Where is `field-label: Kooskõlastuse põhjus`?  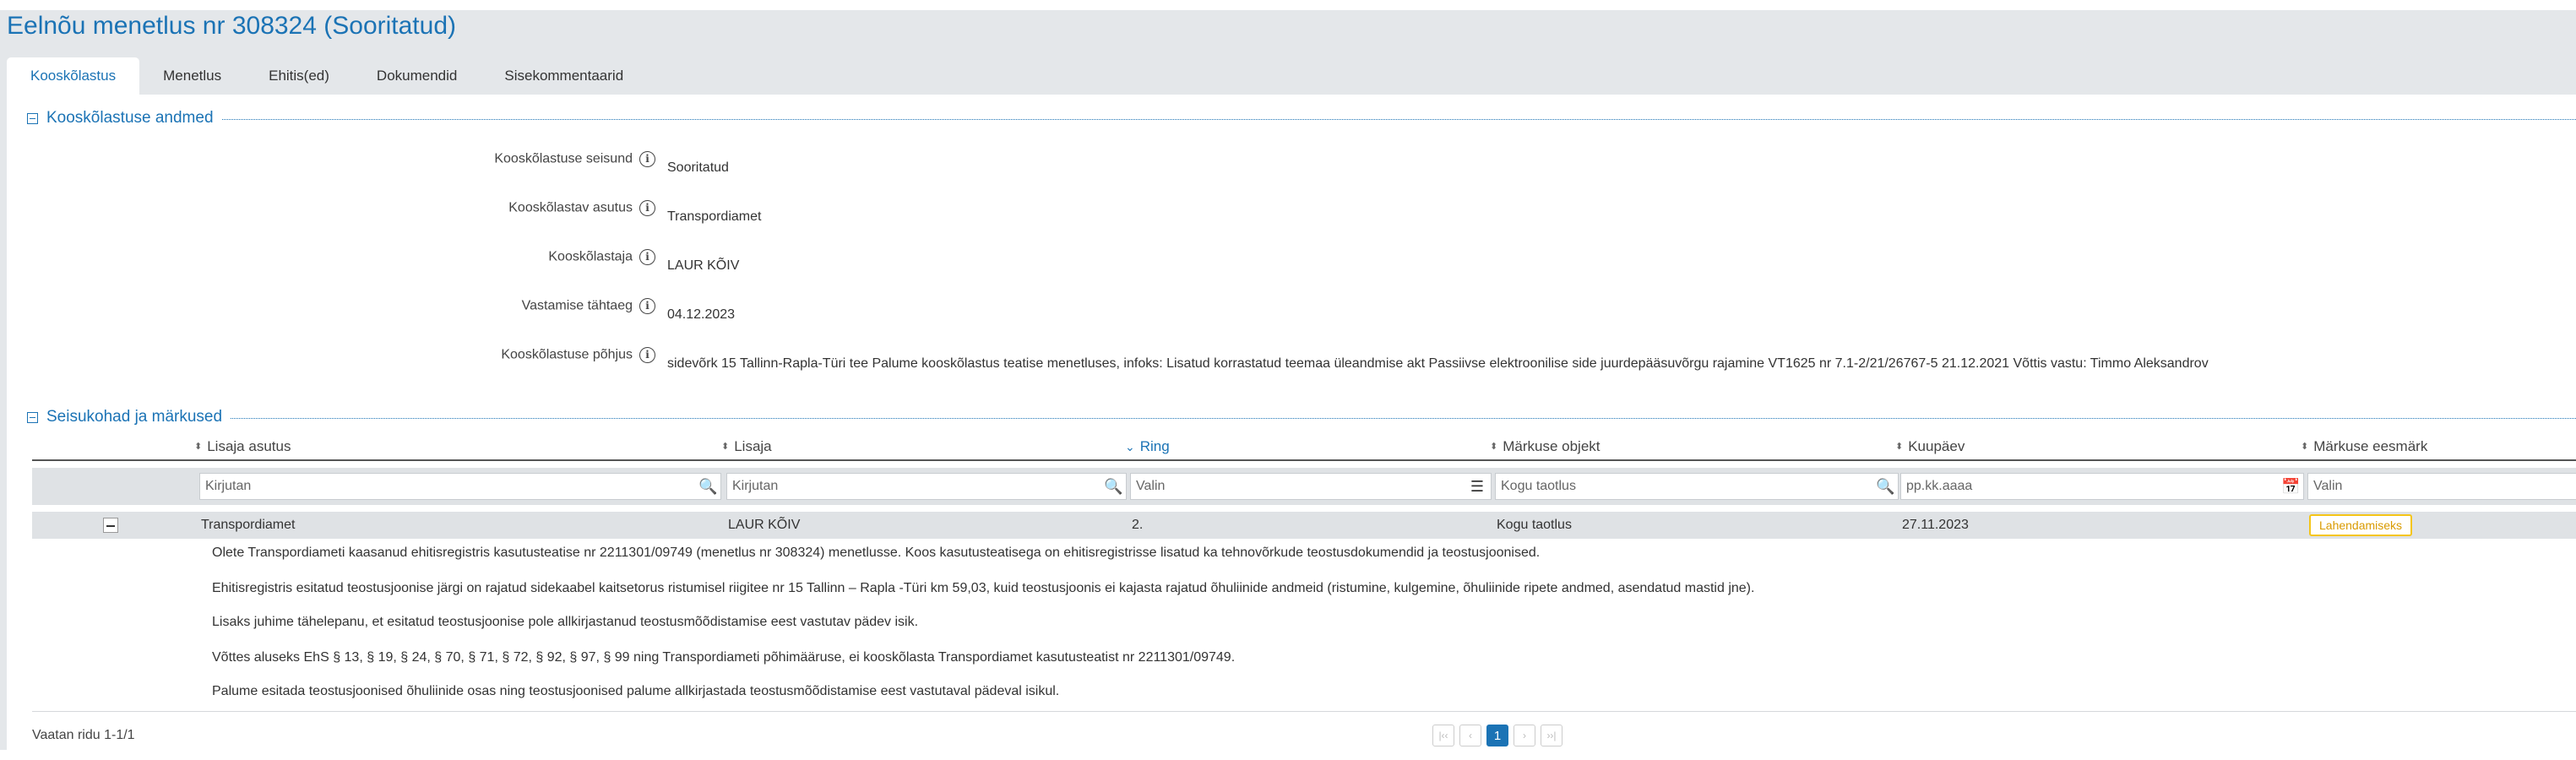
field-label: Kooskõlastuse põhjus is located at coordinates (567, 354).